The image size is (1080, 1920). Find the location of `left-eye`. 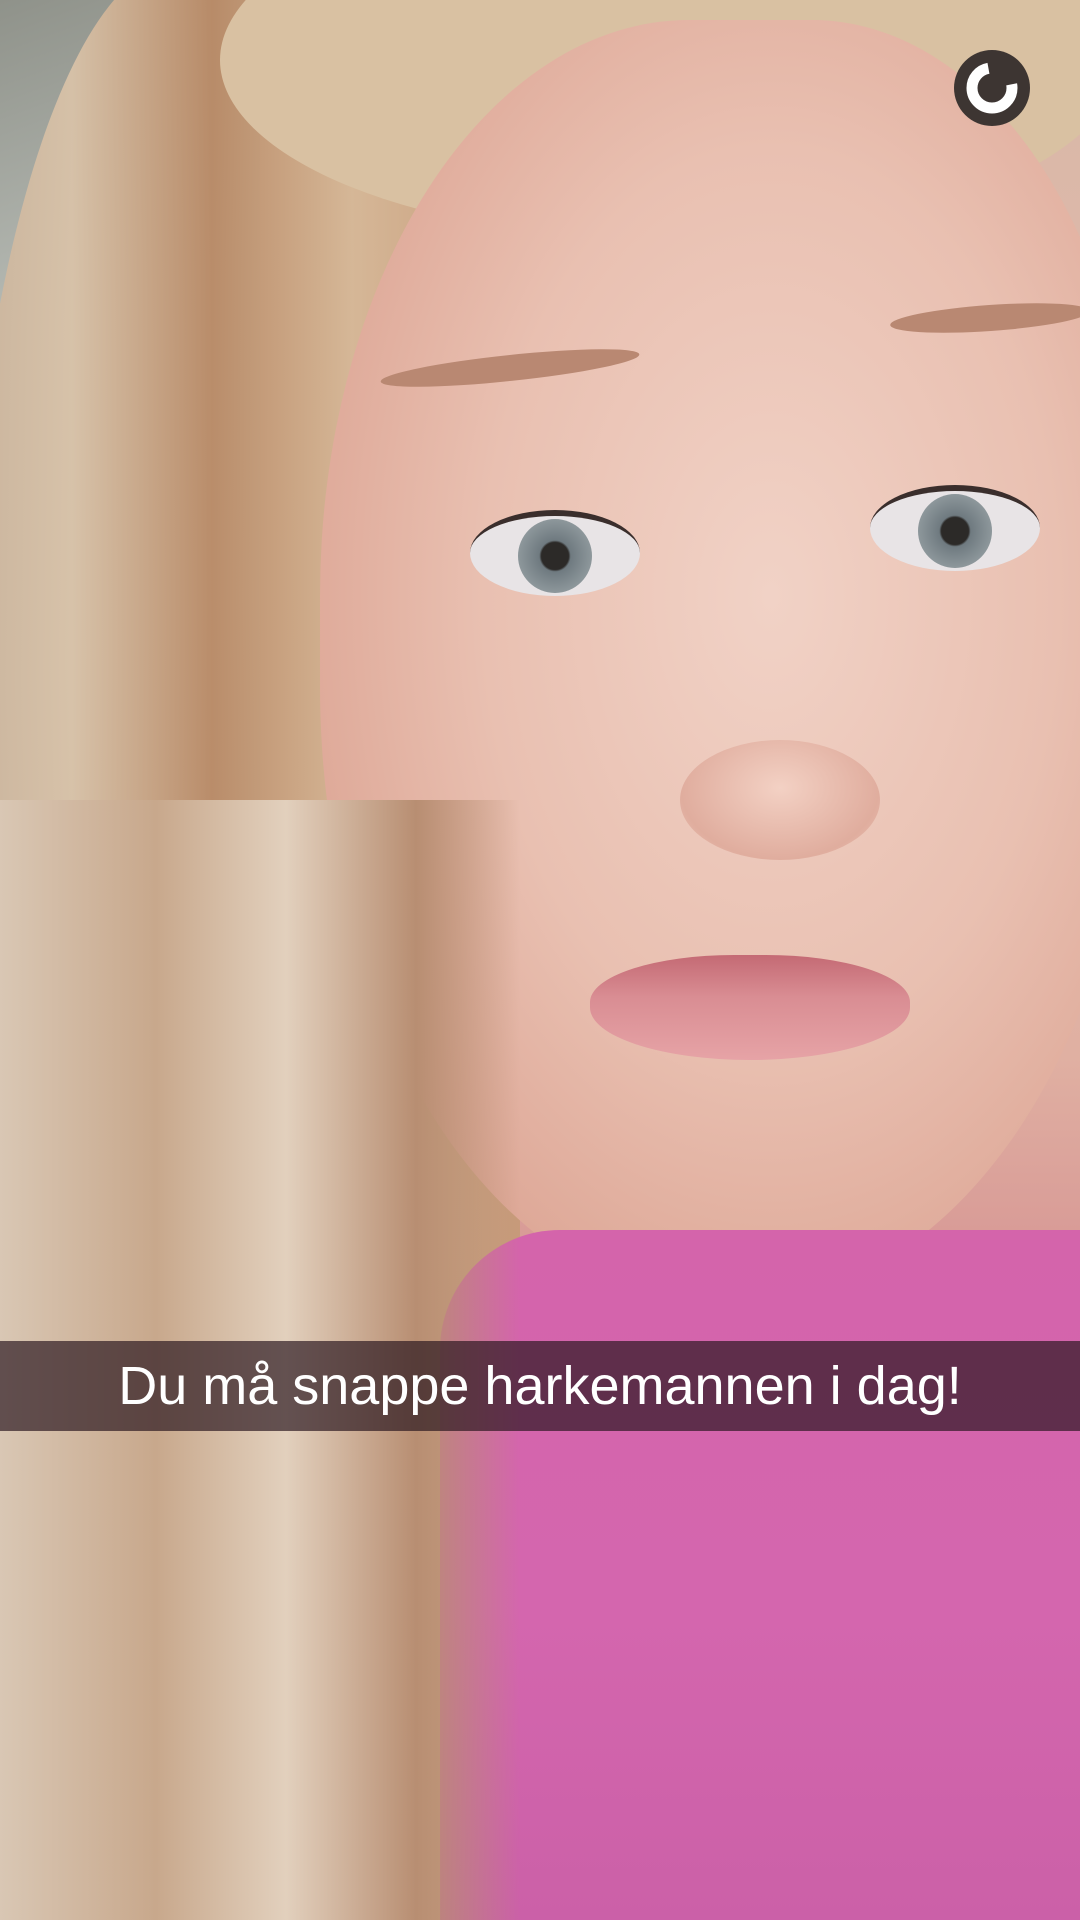

left-eye is located at coordinates (555, 553).